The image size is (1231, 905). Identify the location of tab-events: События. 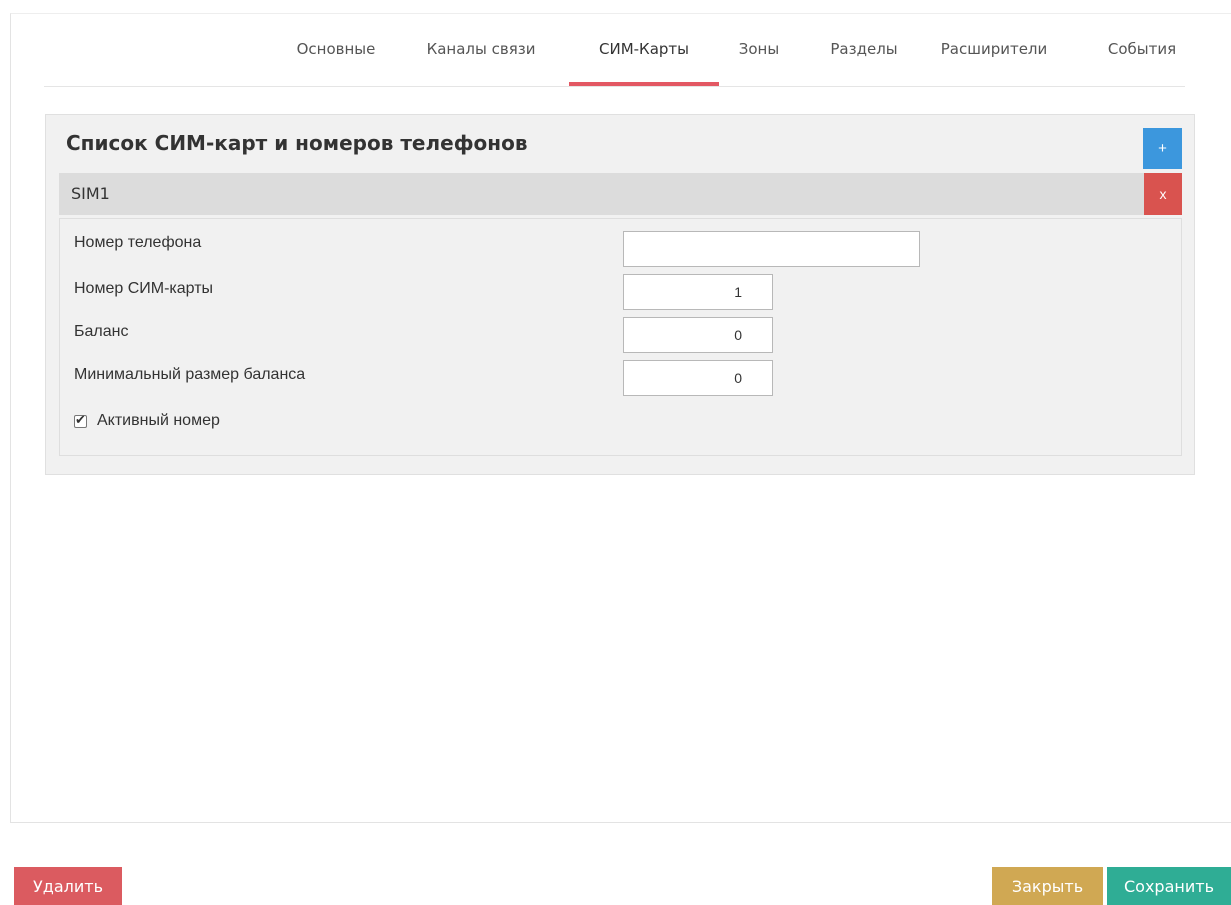
(1142, 57).